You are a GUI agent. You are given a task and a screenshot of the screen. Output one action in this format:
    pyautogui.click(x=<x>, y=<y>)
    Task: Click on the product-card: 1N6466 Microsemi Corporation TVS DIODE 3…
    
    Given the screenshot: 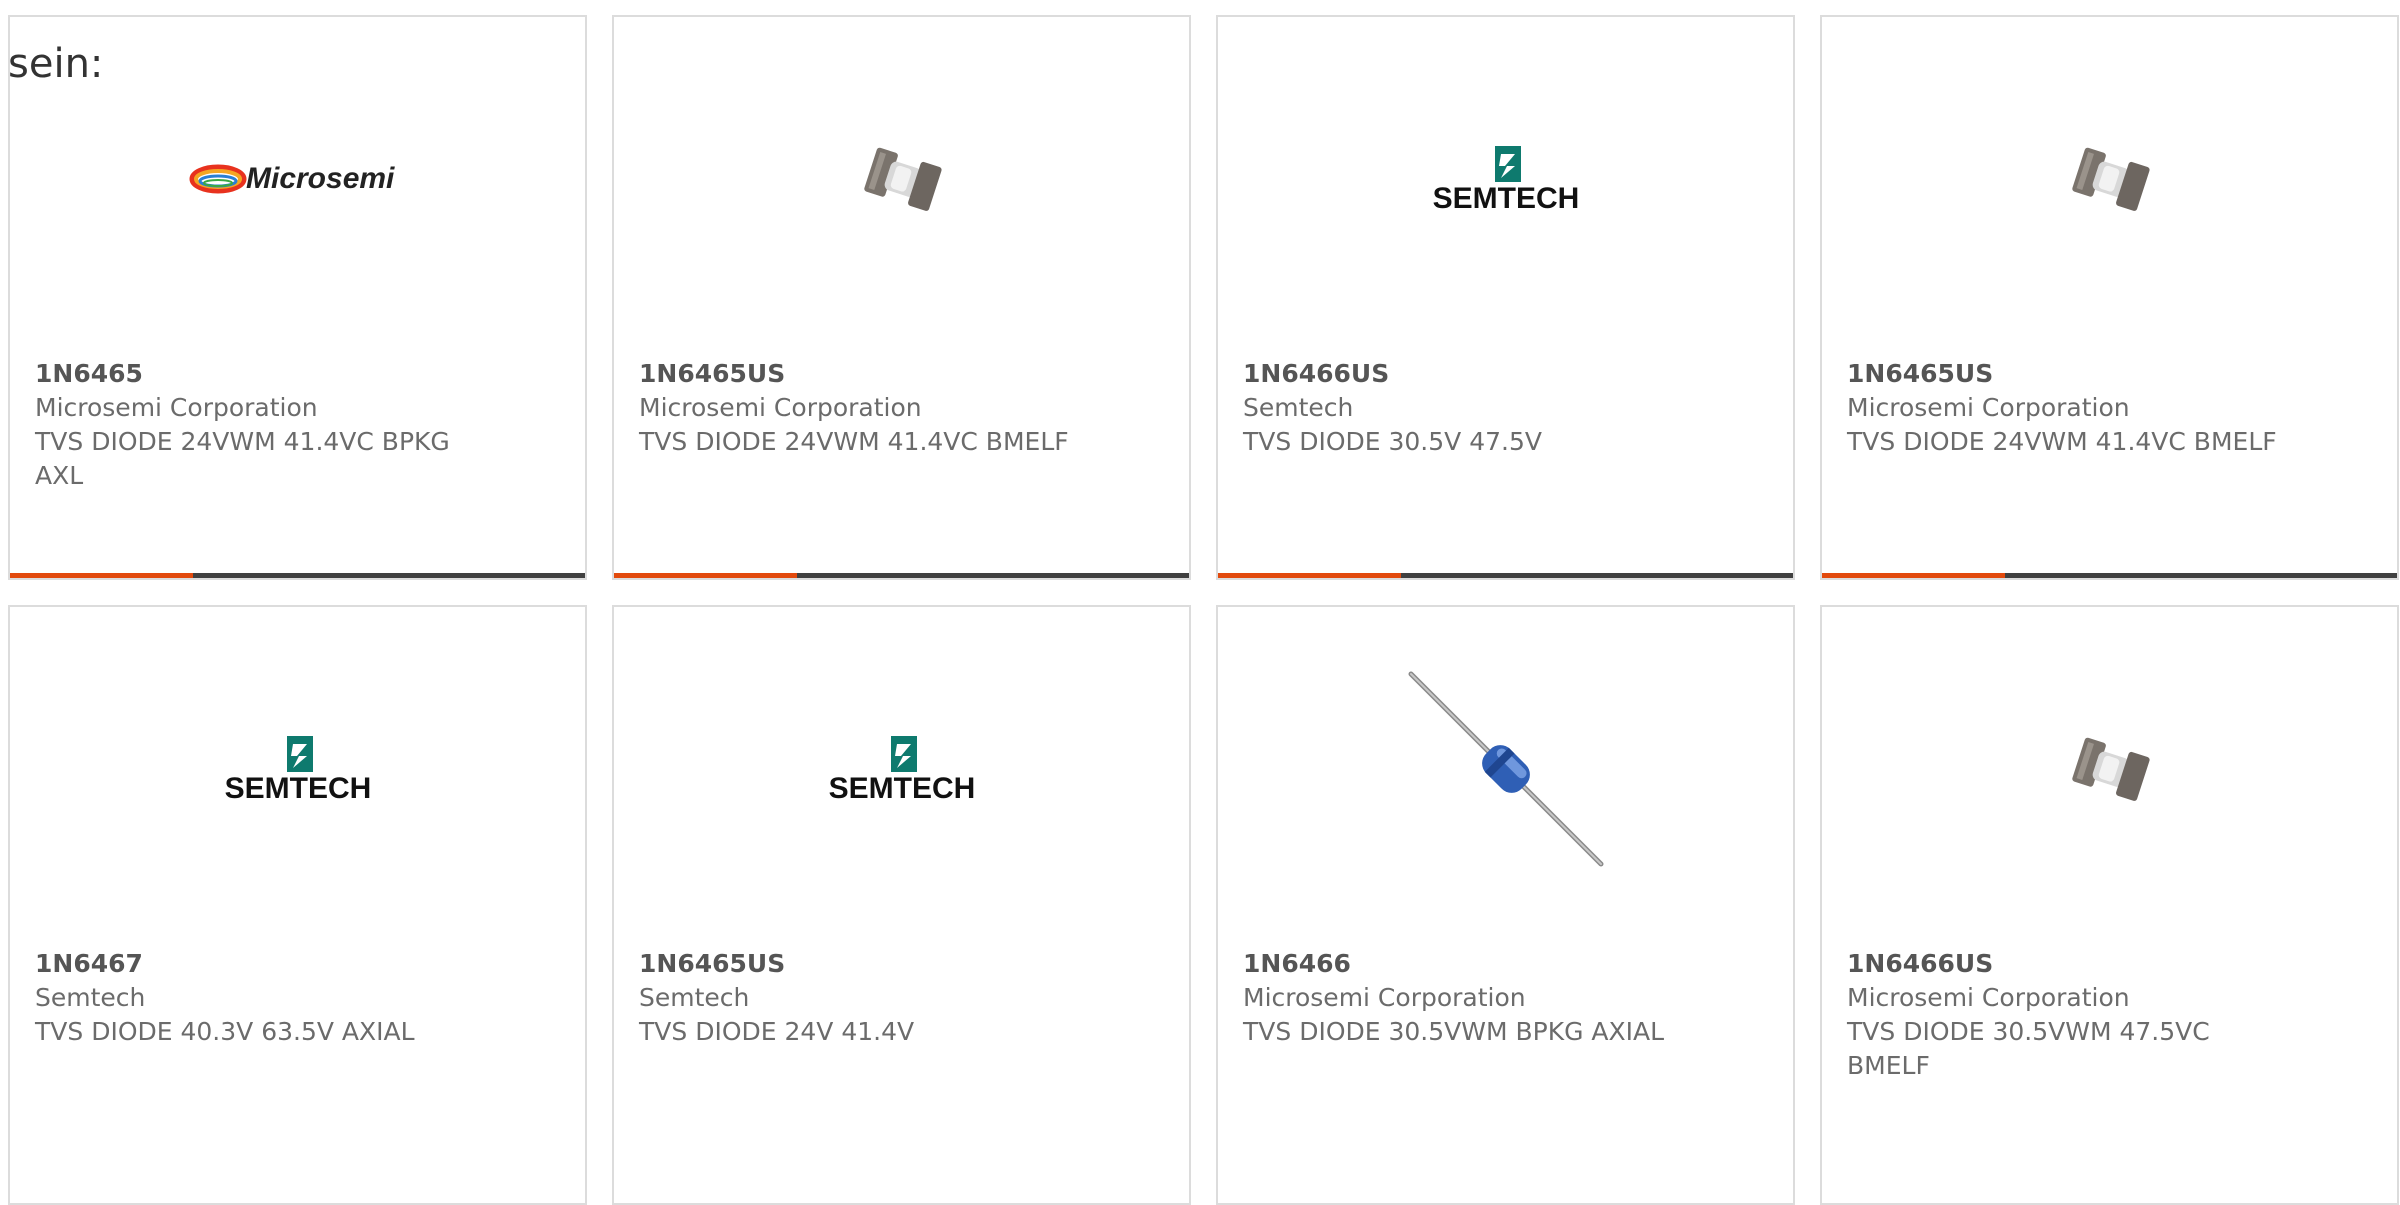 What is the action you would take?
    pyautogui.click(x=1505, y=905)
    